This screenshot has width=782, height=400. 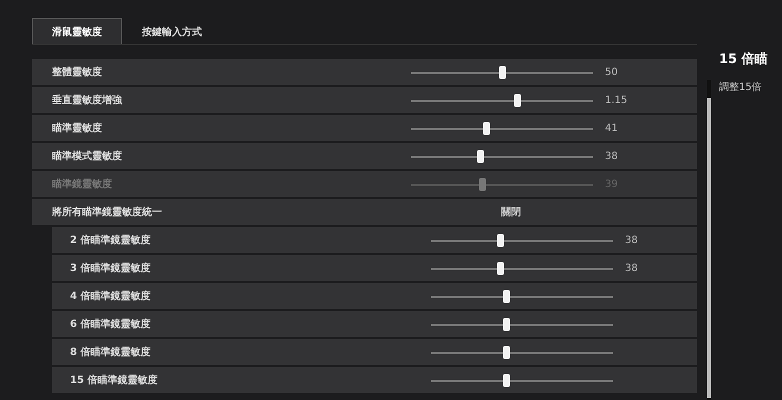 I want to click on setting-label: 整體靈敏度, so click(x=77, y=72).